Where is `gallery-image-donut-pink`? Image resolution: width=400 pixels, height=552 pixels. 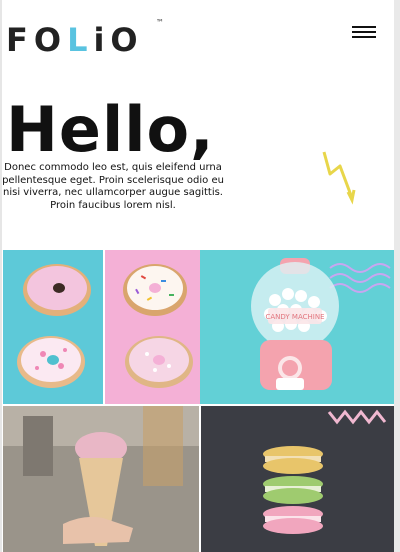 gallery-image-donut-pink is located at coordinates (152, 327).